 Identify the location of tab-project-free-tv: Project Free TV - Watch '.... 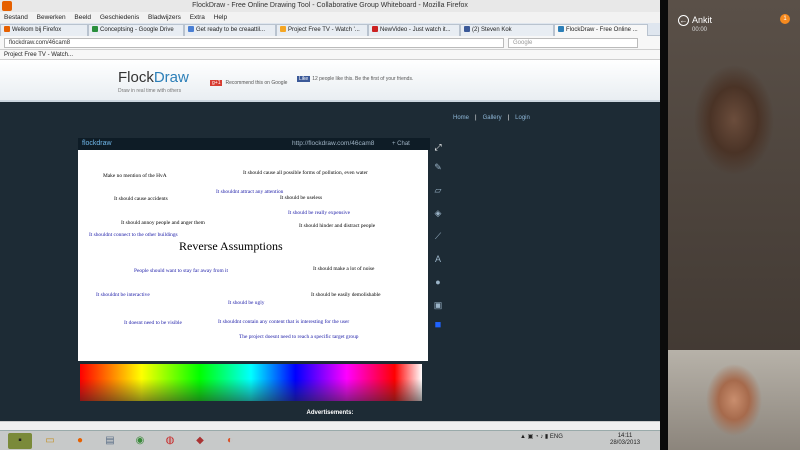
(322, 30).